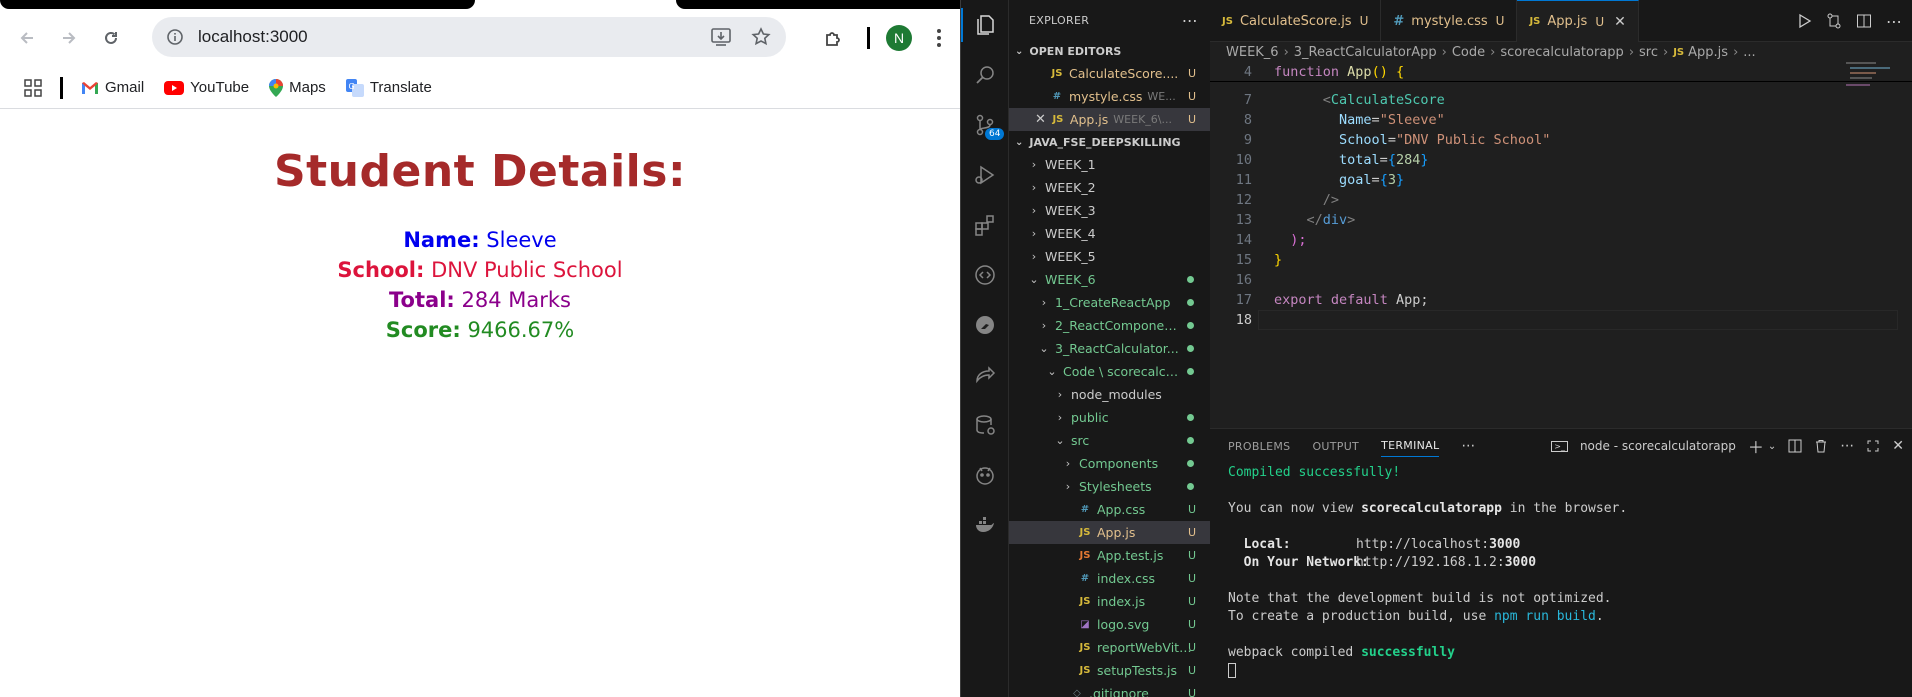  Describe the element at coordinates (985, 225) in the screenshot. I see `extensions-activity` at that location.